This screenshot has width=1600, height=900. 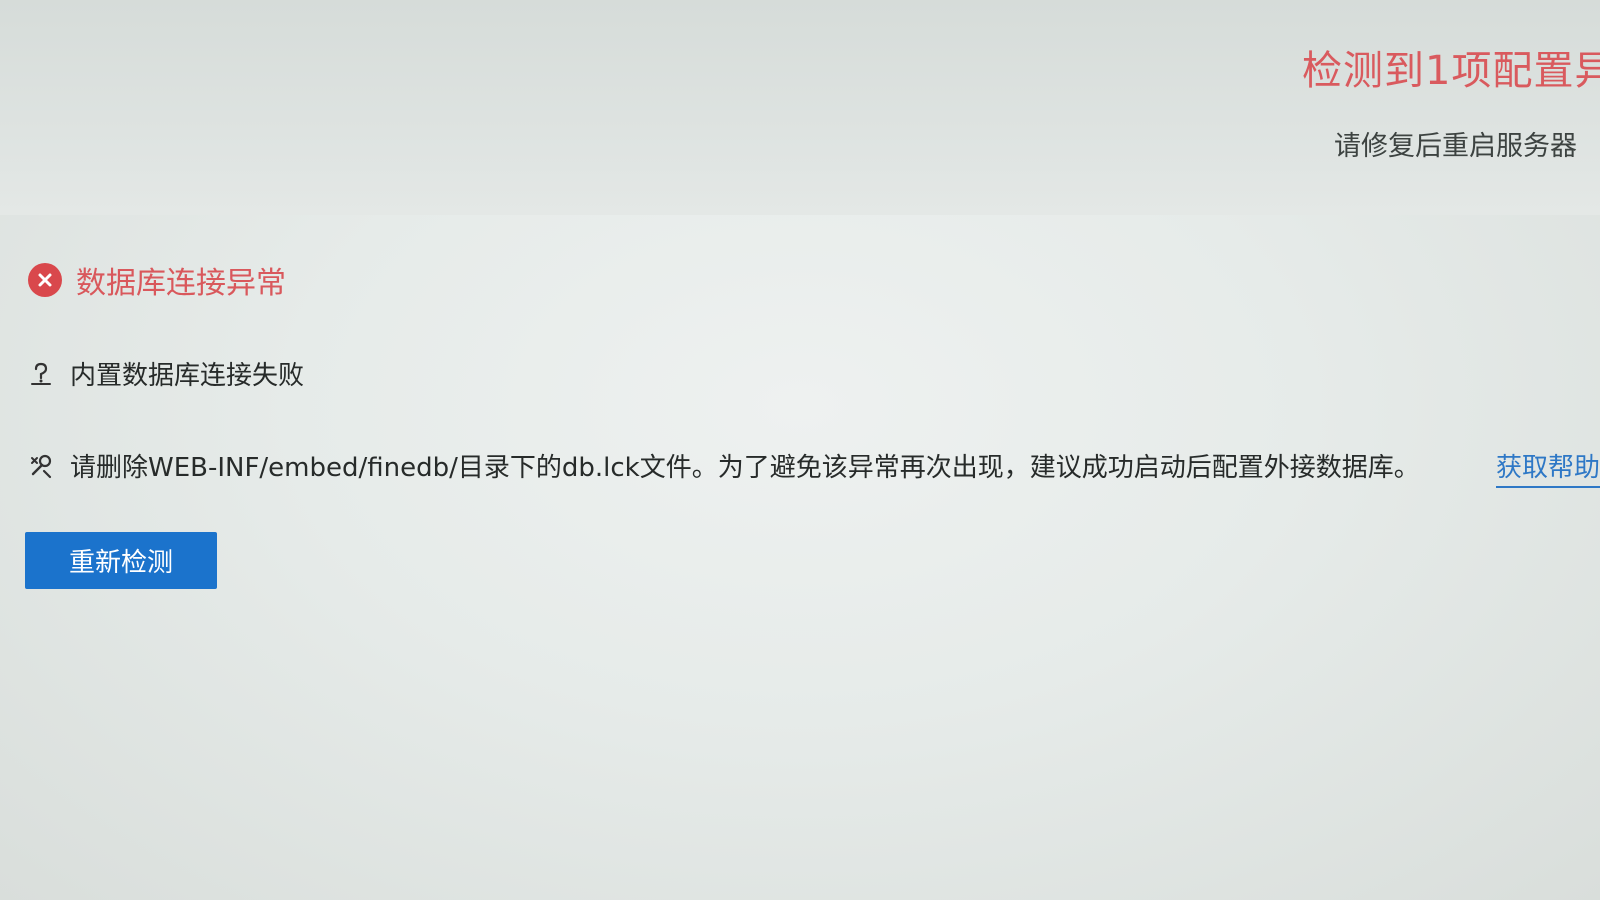 What do you see at coordinates (121, 560) in the screenshot?
I see `recheck-button: 重新检测` at bounding box center [121, 560].